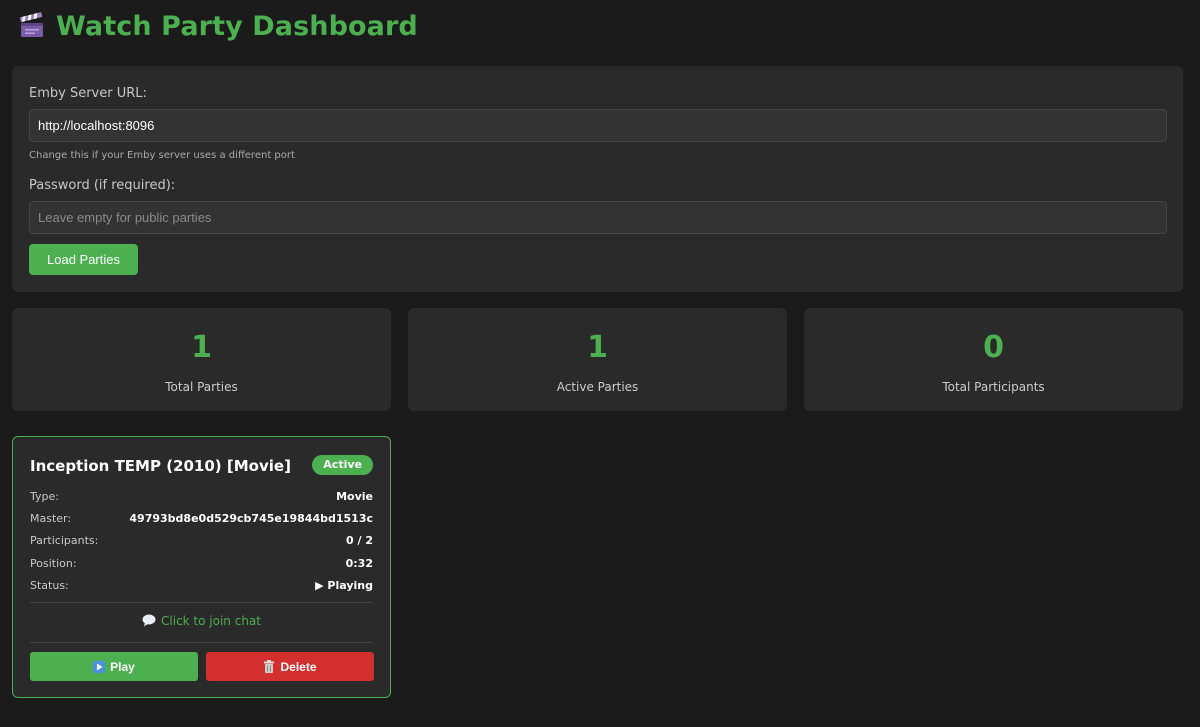 Image resolution: width=1200 pixels, height=727 pixels. Describe the element at coordinates (51, 518) in the screenshot. I see `info-label: Master:` at that location.